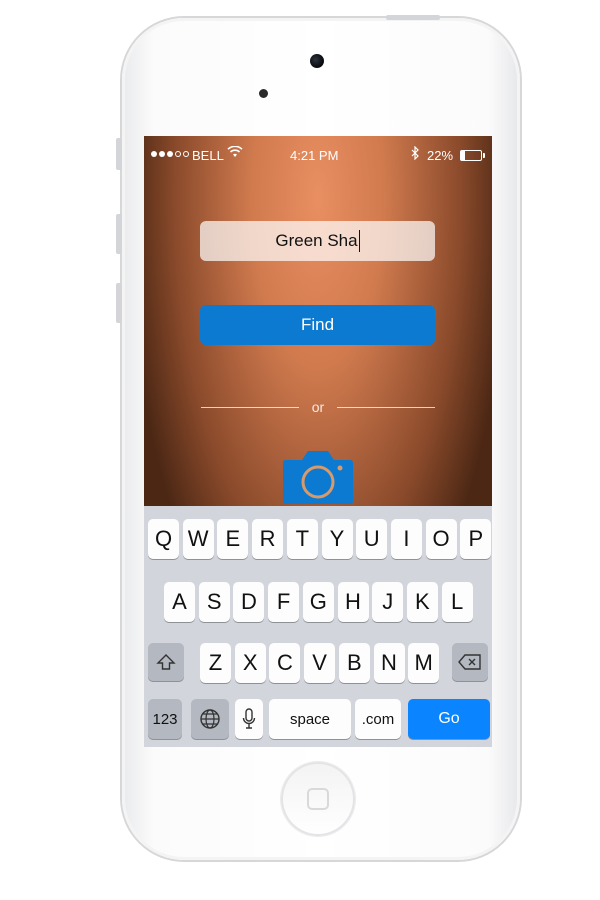  Describe the element at coordinates (314, 155) in the screenshot. I see `clock: 4:21 PM` at that location.